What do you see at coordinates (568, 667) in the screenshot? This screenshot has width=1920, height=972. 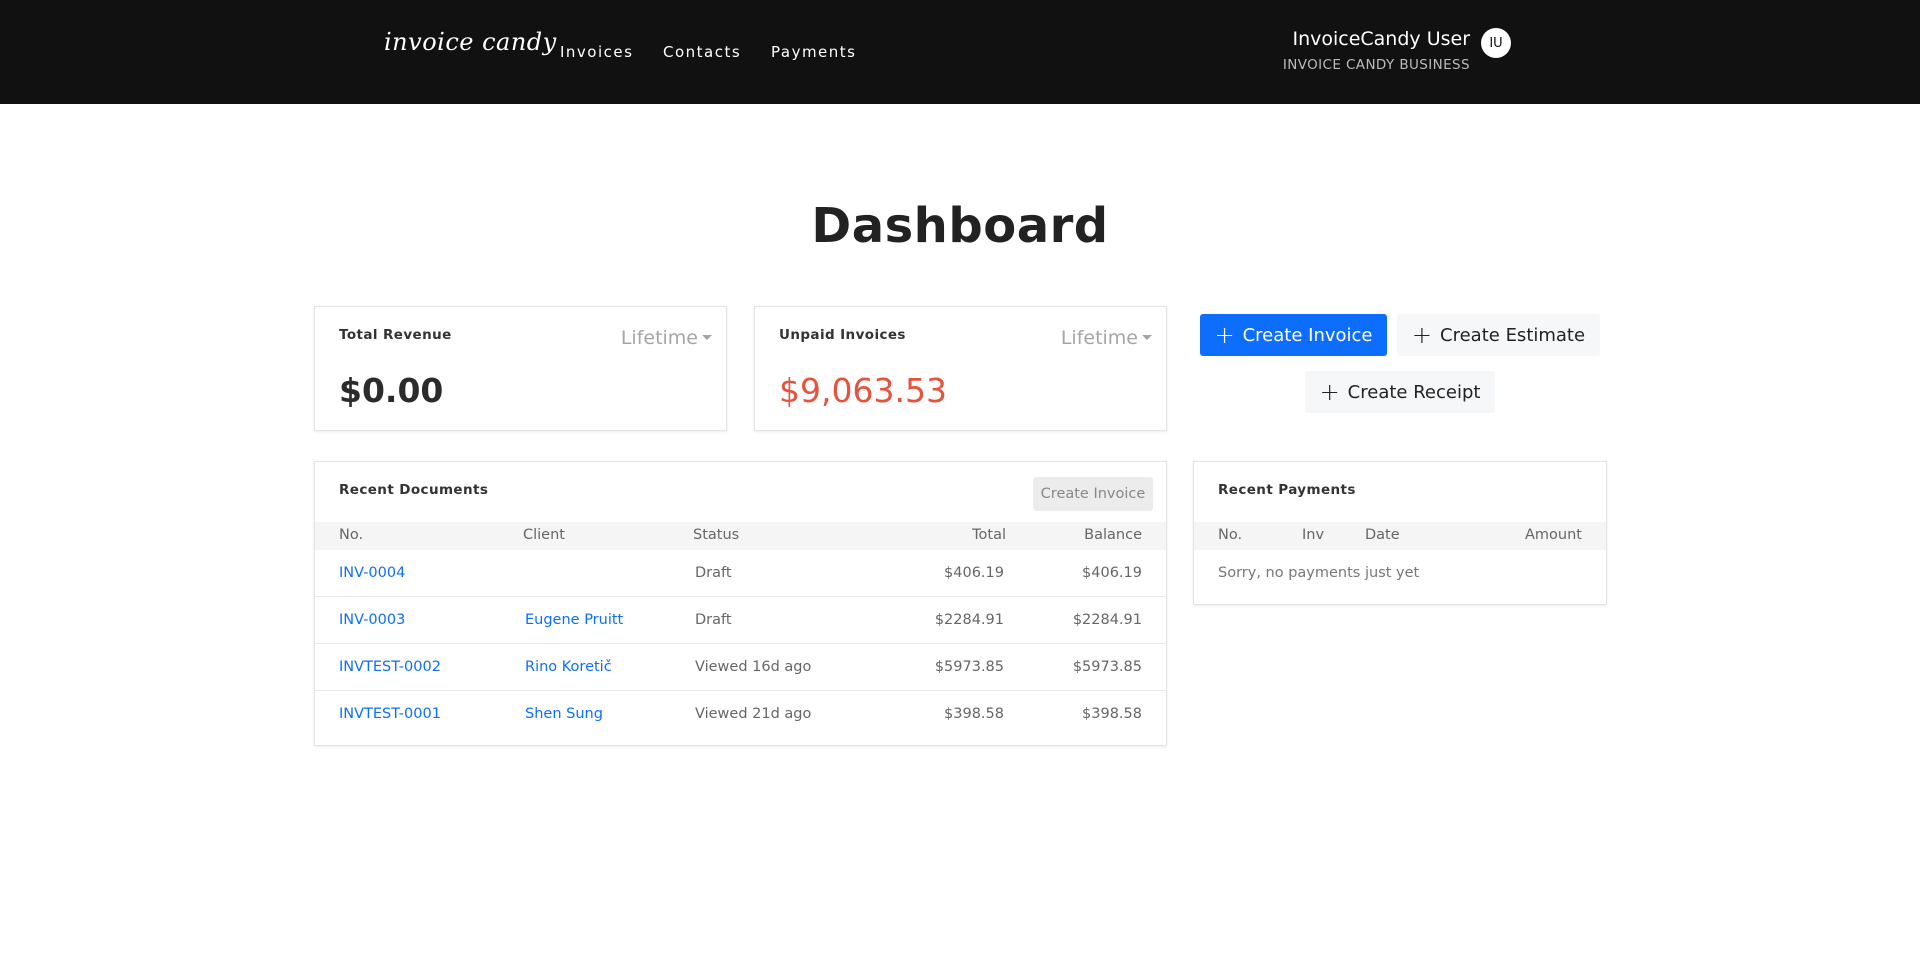 I see `doc-client-link: Rino Koretič` at bounding box center [568, 667].